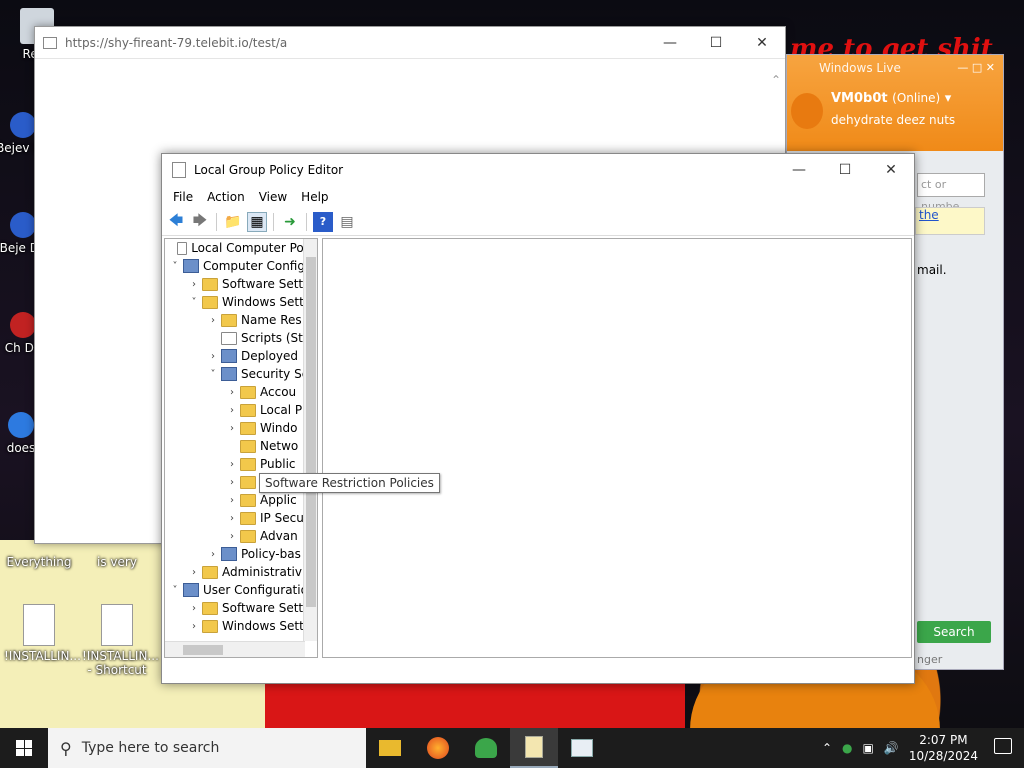  Describe the element at coordinates (930, 659) in the screenshot. I see `footer-text: nger` at that location.